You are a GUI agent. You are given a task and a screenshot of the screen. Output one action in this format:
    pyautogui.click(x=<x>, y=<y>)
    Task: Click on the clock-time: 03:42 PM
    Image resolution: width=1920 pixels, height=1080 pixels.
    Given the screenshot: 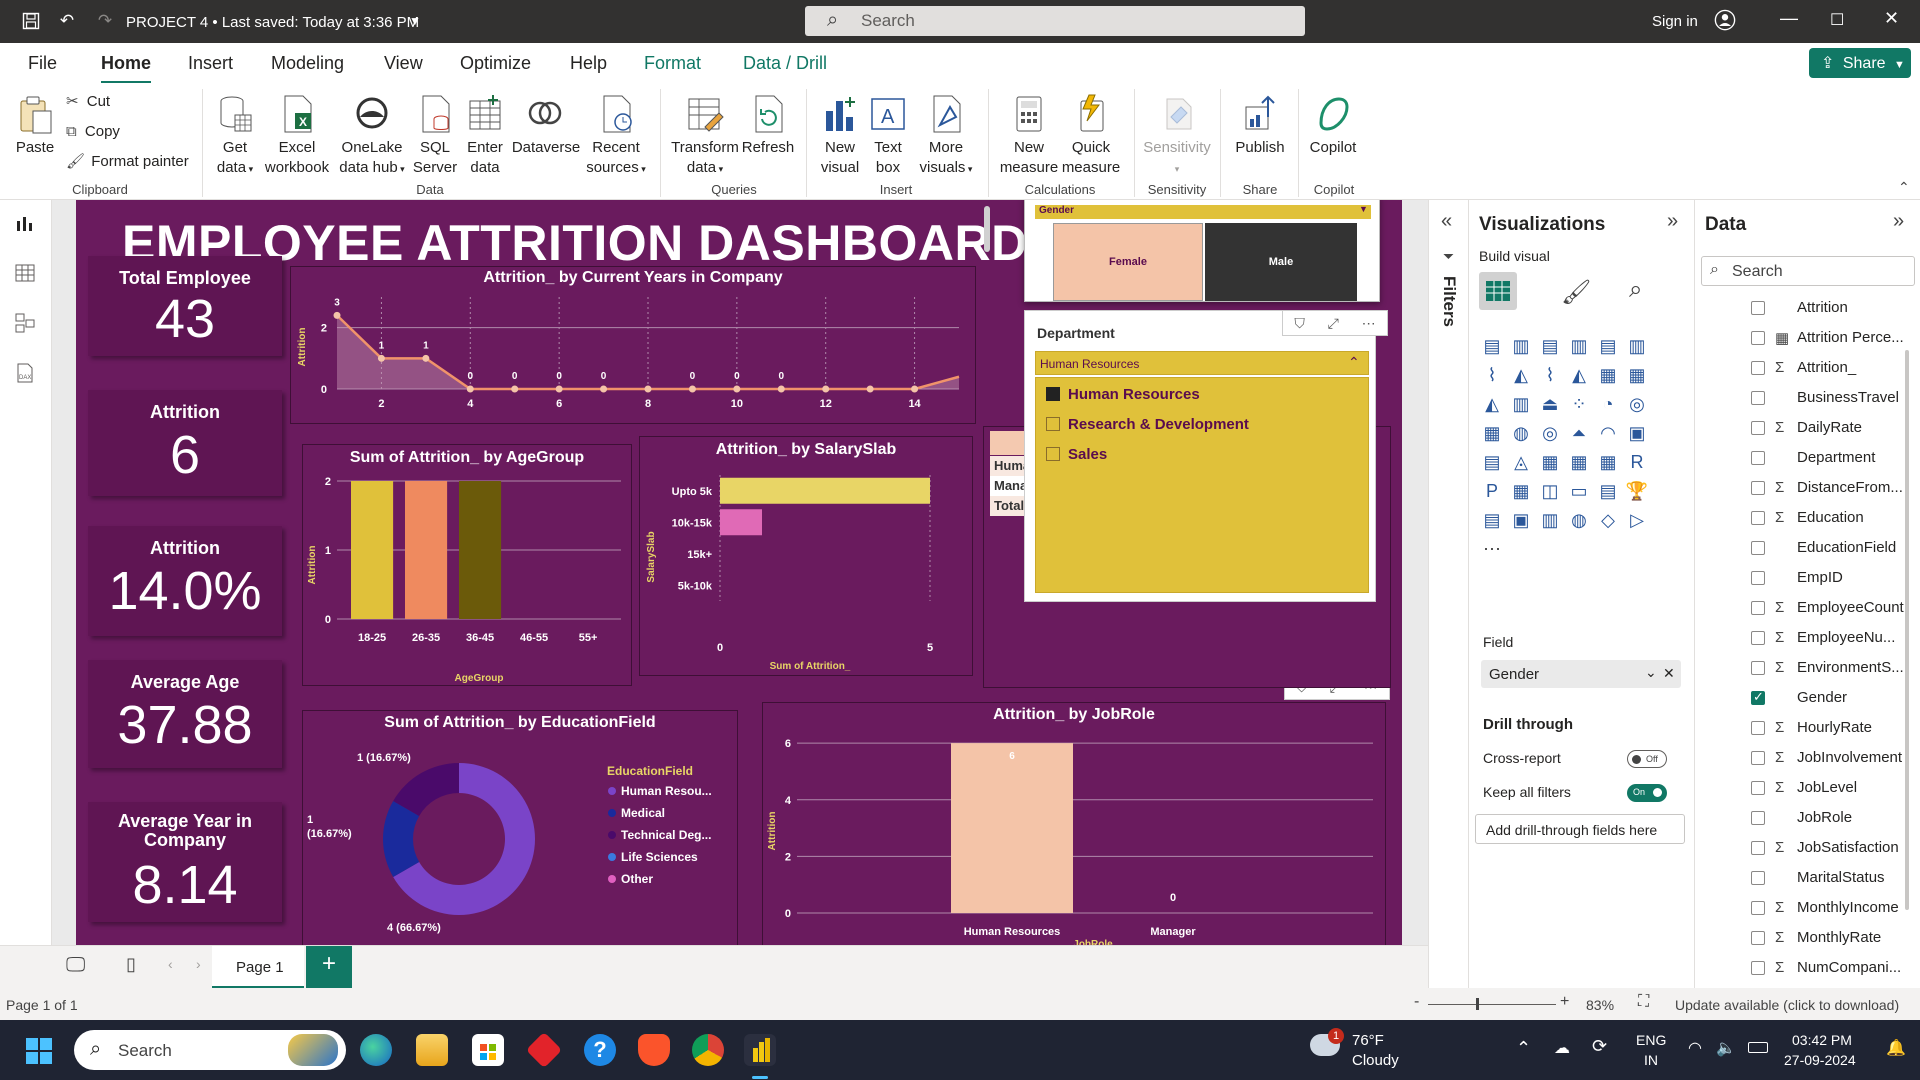 What is the action you would take?
    pyautogui.click(x=1822, y=1040)
    